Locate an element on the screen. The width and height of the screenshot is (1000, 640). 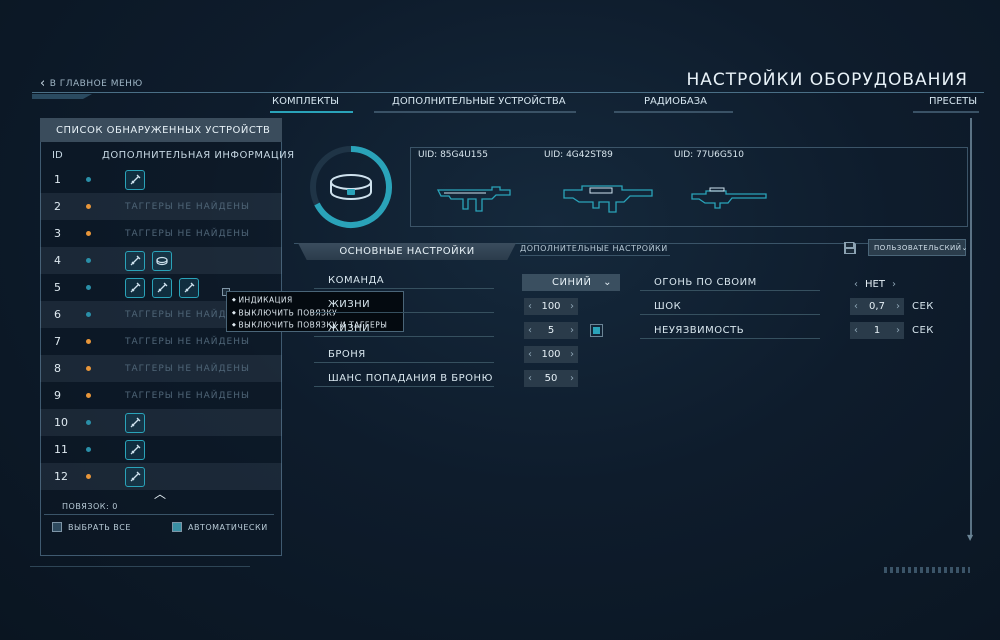
tab-additional-settings: ДОПОЛНИТЕЛЬНЫЕ НАСТРОЙКИ is located at coordinates (595, 250).